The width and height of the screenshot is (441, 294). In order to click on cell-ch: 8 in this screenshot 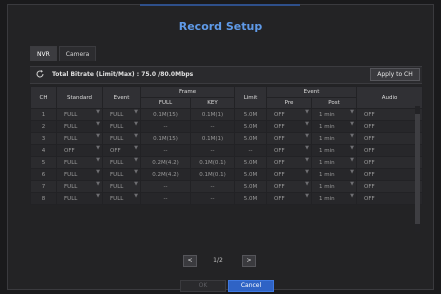, I will do `click(43, 198)`.